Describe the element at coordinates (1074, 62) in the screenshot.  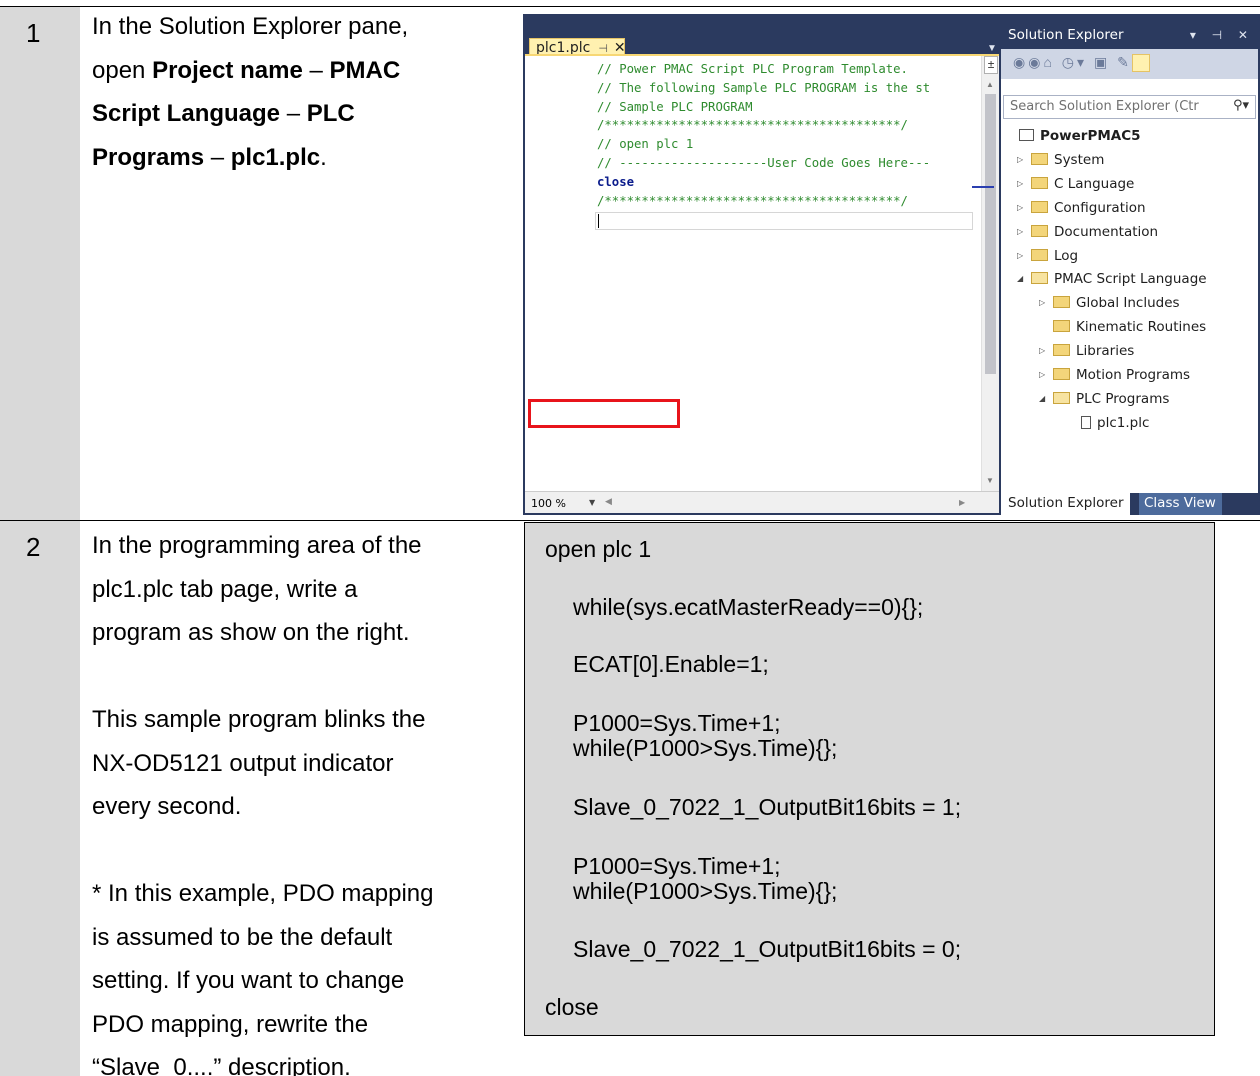
I see `history-icon: ◷▾` at that location.